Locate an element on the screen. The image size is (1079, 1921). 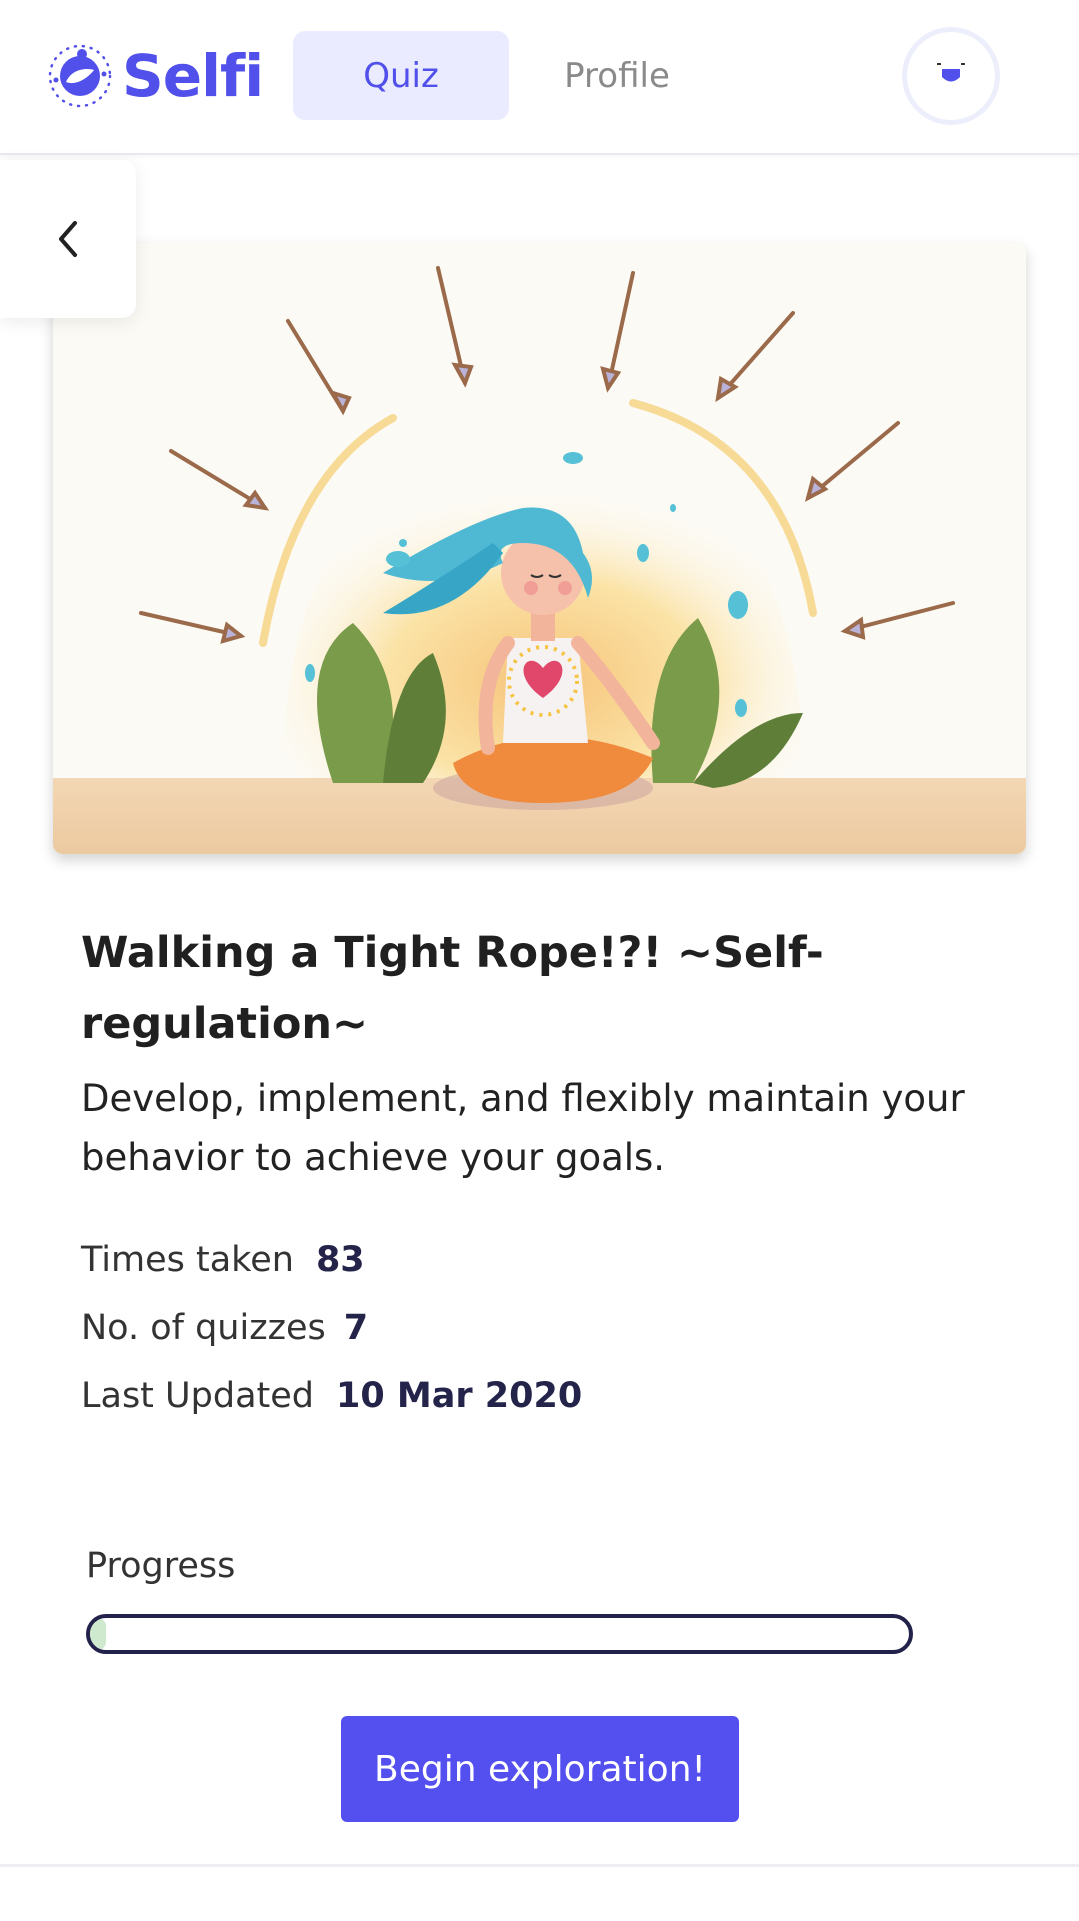
smiley-face-icon is located at coordinates (951, 72).